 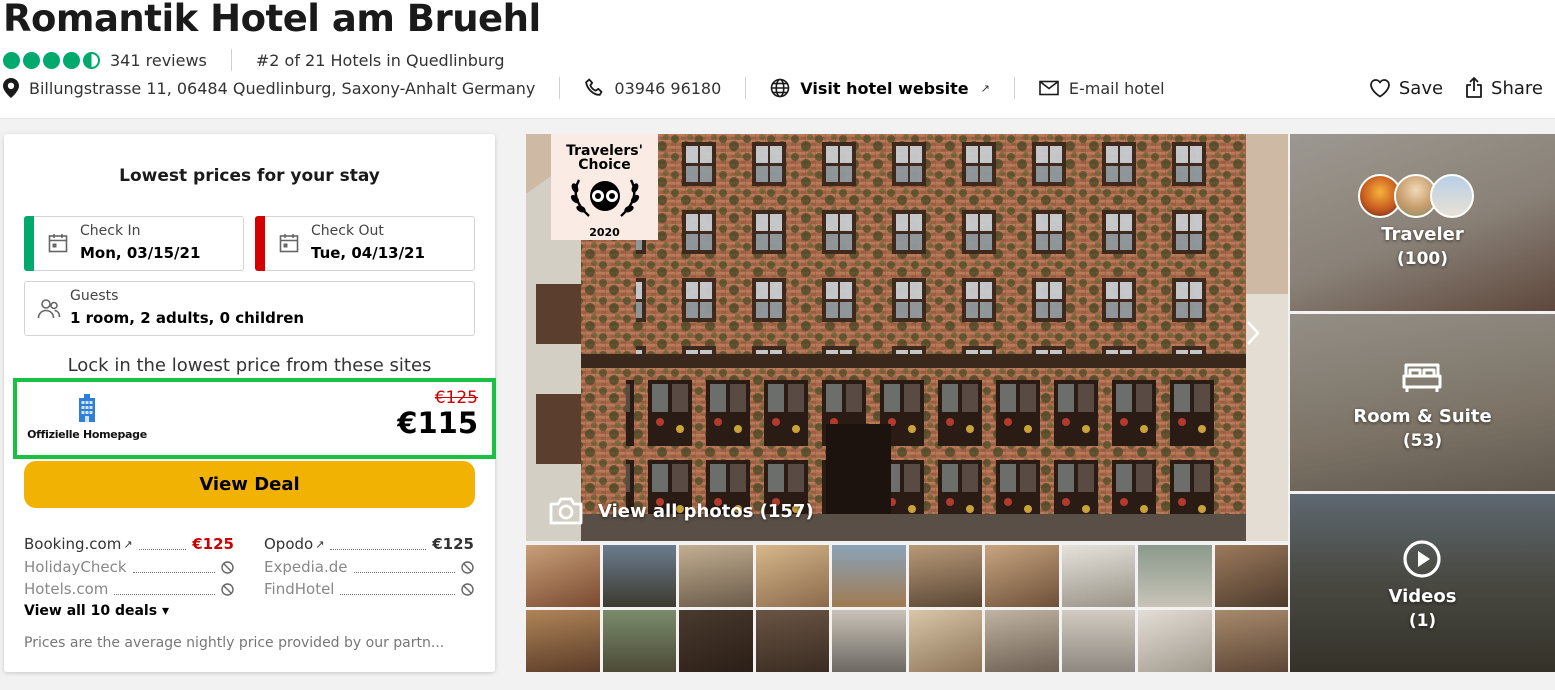 What do you see at coordinates (75, 567) in the screenshot?
I see `deal-provider: HolidayCheck` at bounding box center [75, 567].